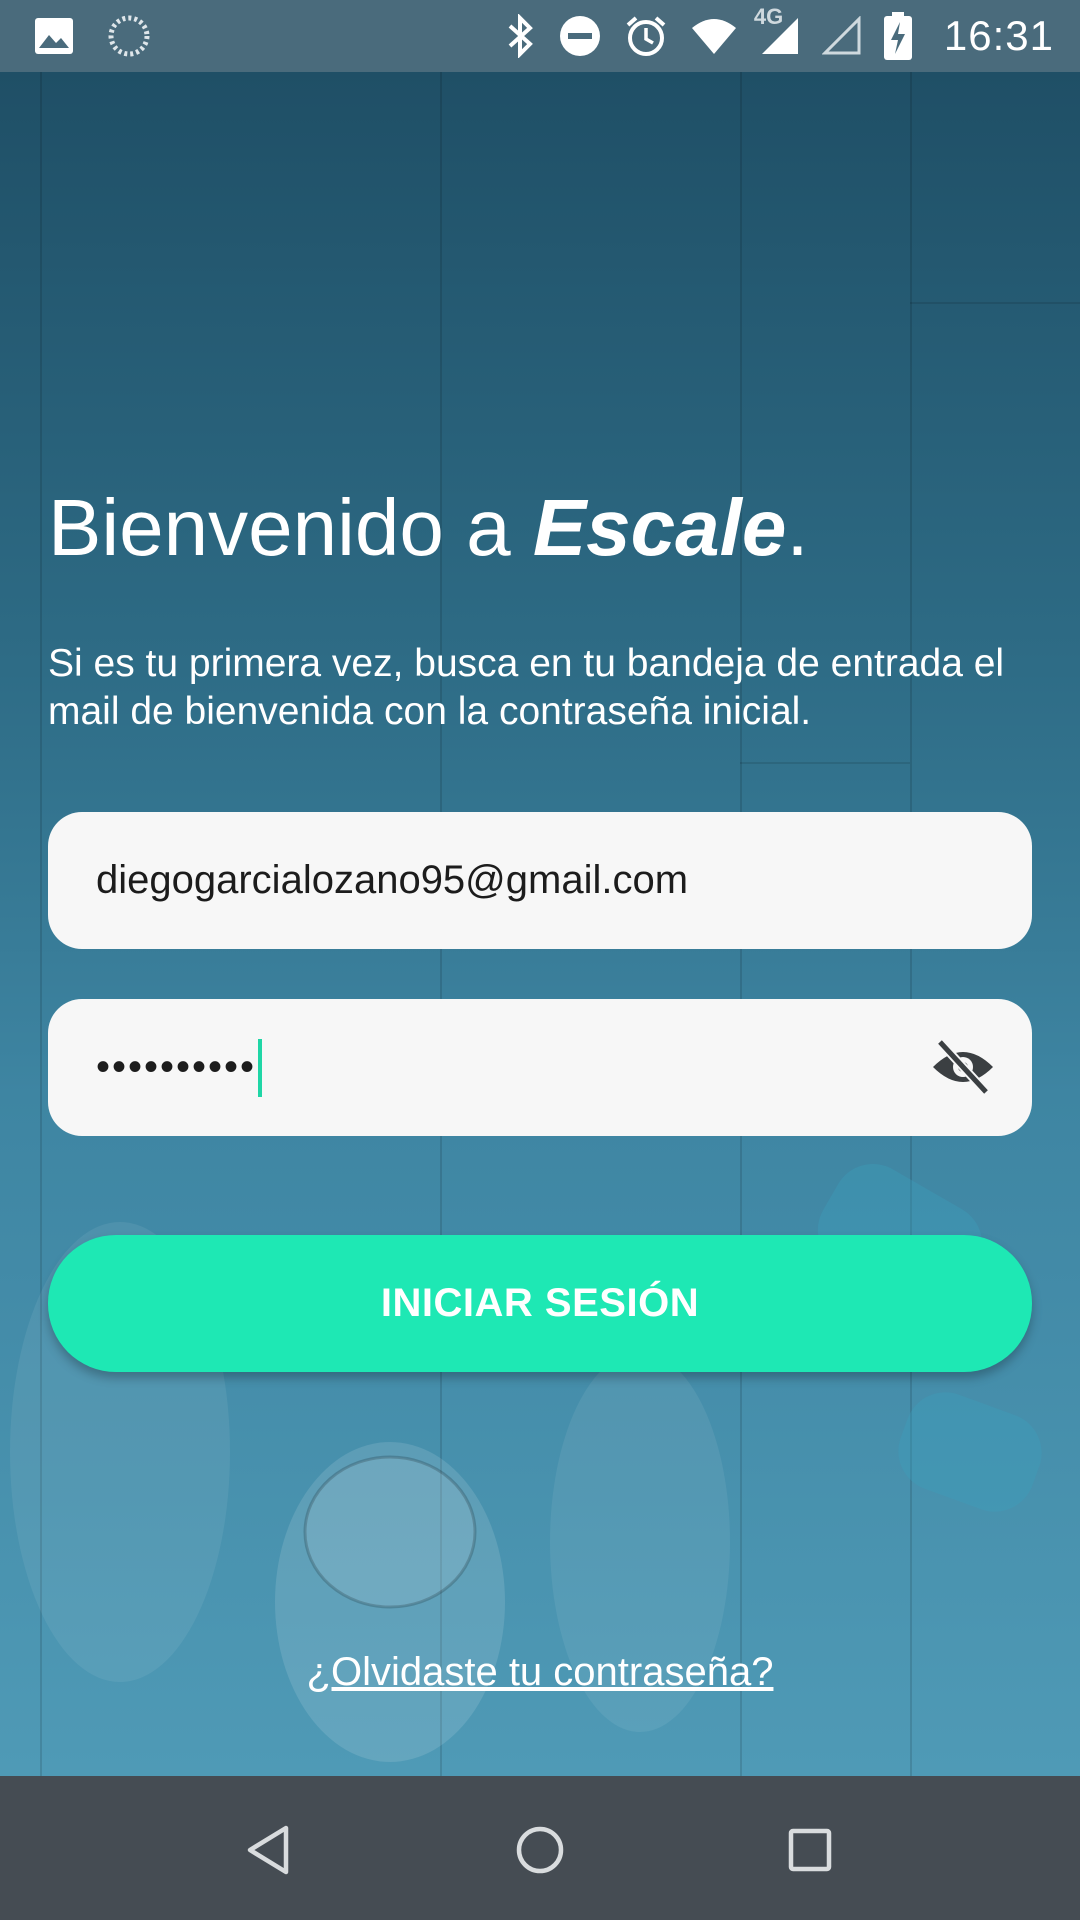 The height and width of the screenshot is (1920, 1080). What do you see at coordinates (521, 36) in the screenshot?
I see `bluetooth-icon` at bounding box center [521, 36].